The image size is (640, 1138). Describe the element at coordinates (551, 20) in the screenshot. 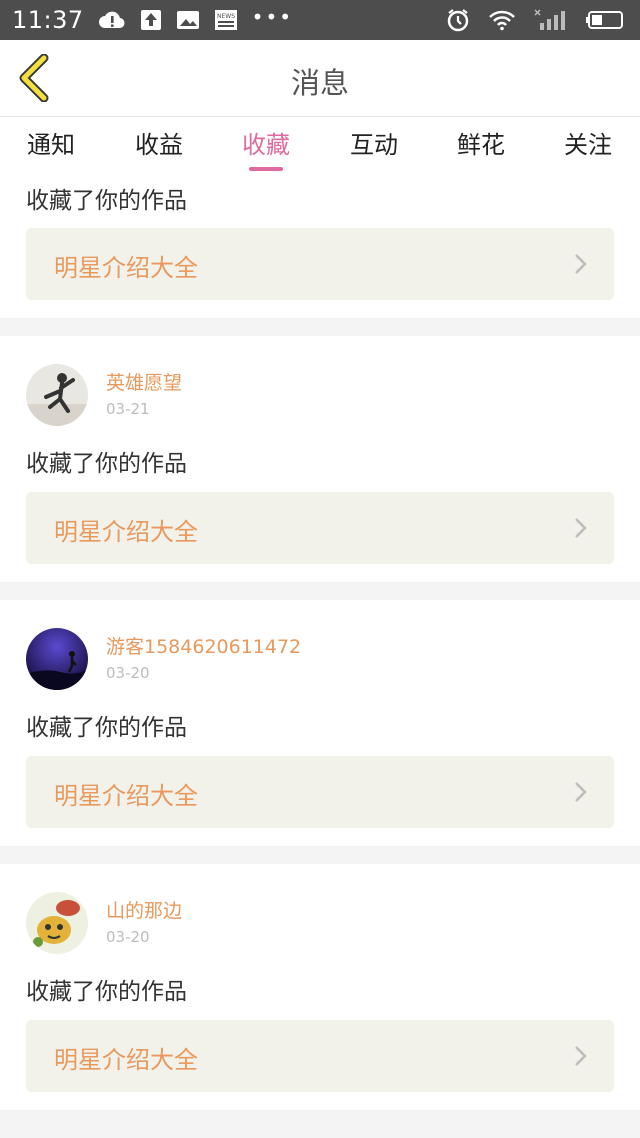

I see `signal-icon` at that location.